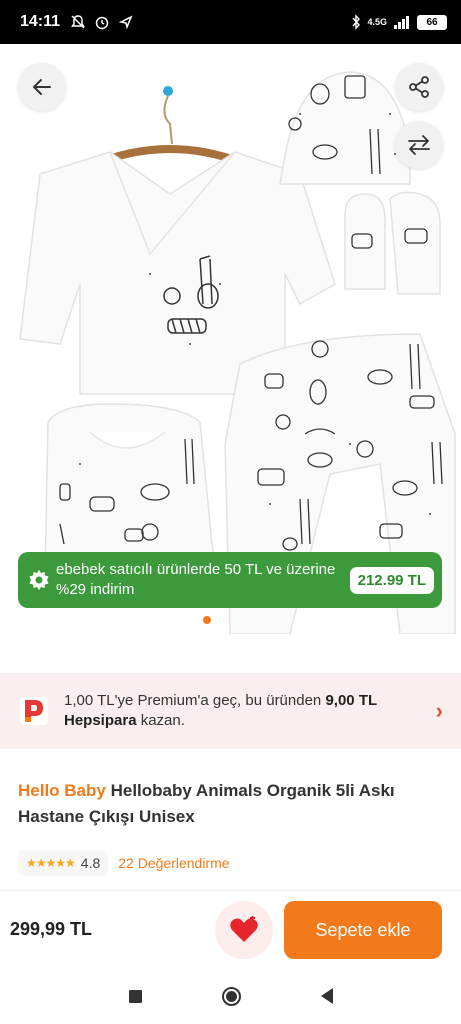 The width and height of the screenshot is (461, 1024). I want to click on navigation-icon, so click(125, 22).